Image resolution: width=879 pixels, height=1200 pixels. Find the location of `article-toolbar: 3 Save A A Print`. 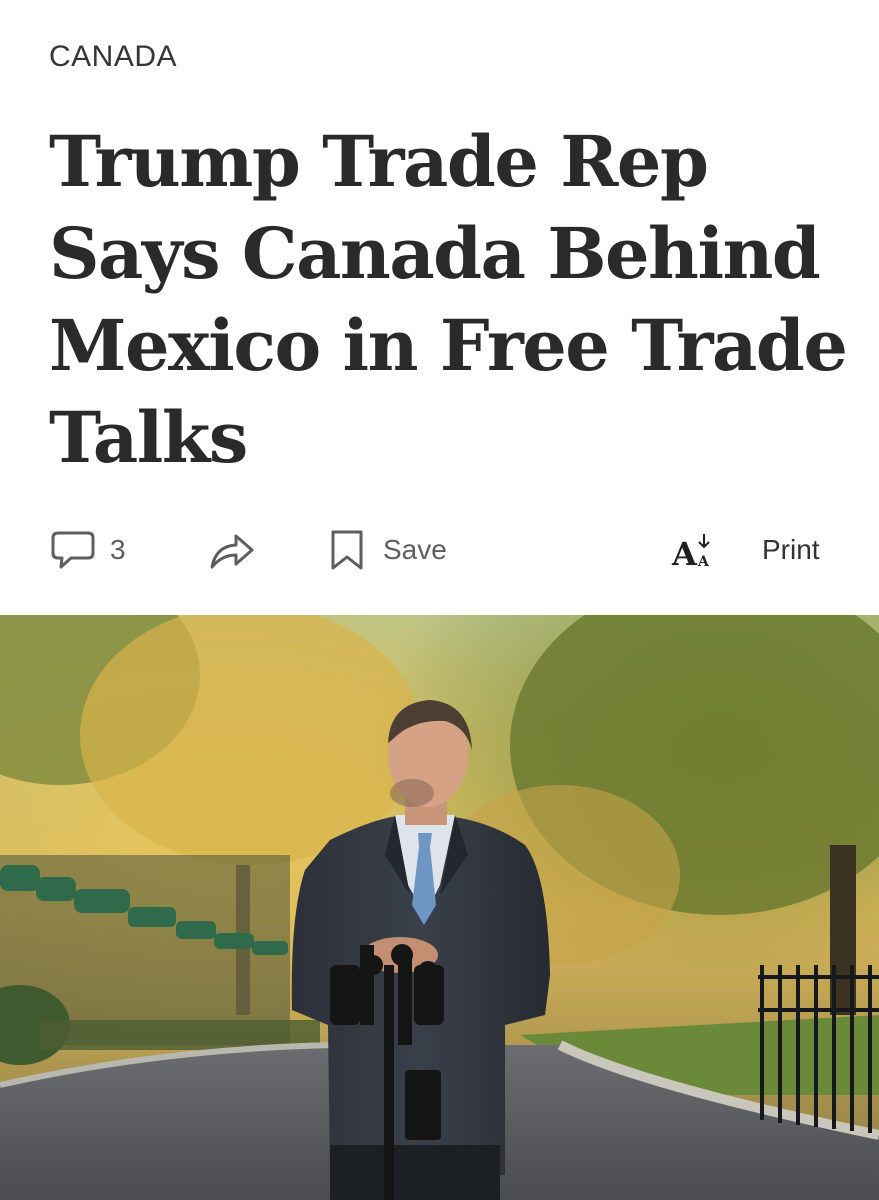

article-toolbar: 3 Save A A Print is located at coordinates (439, 550).